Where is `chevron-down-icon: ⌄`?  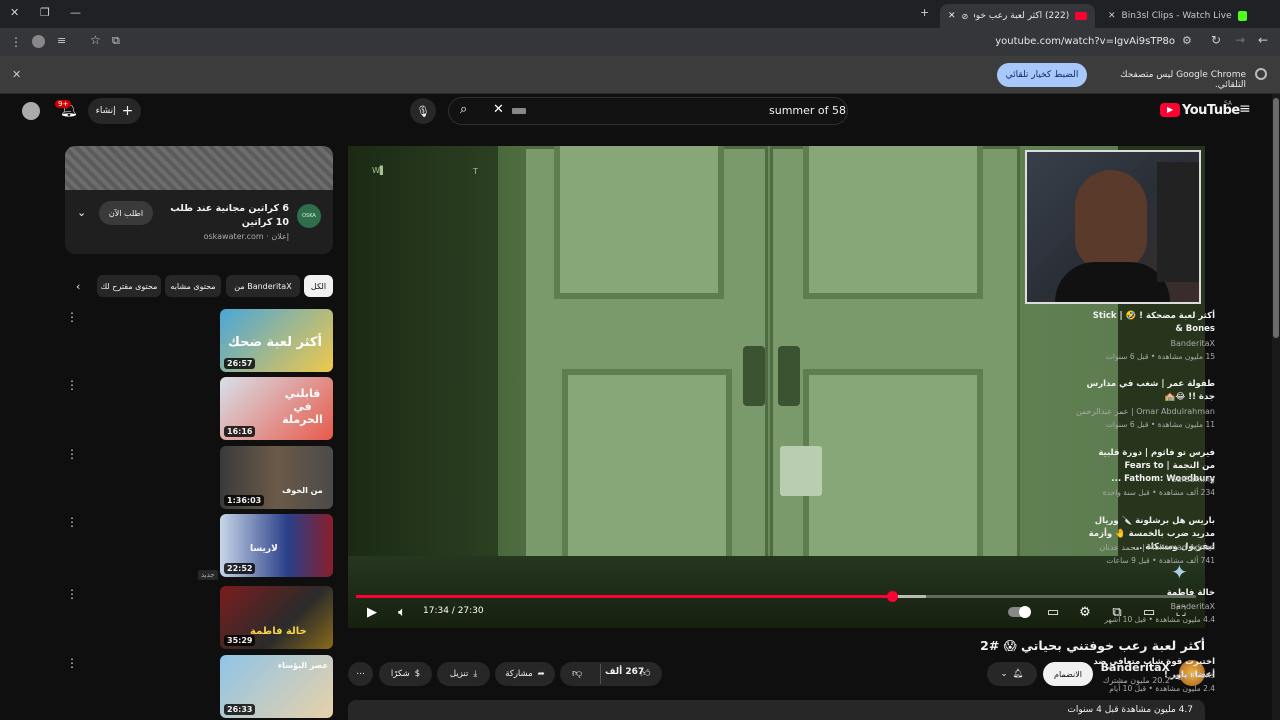 chevron-down-icon: ⌄ is located at coordinates (81, 212).